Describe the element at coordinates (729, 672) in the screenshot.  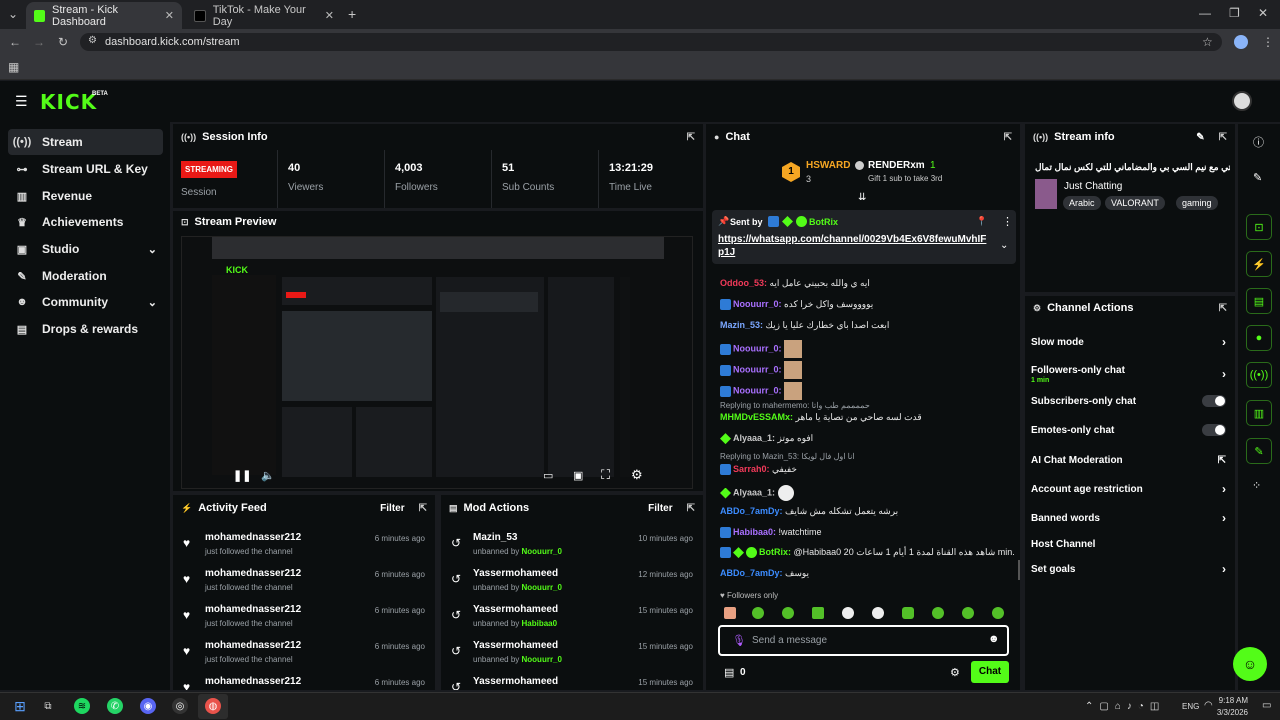
I see `channel-points-icon: ▤` at that location.